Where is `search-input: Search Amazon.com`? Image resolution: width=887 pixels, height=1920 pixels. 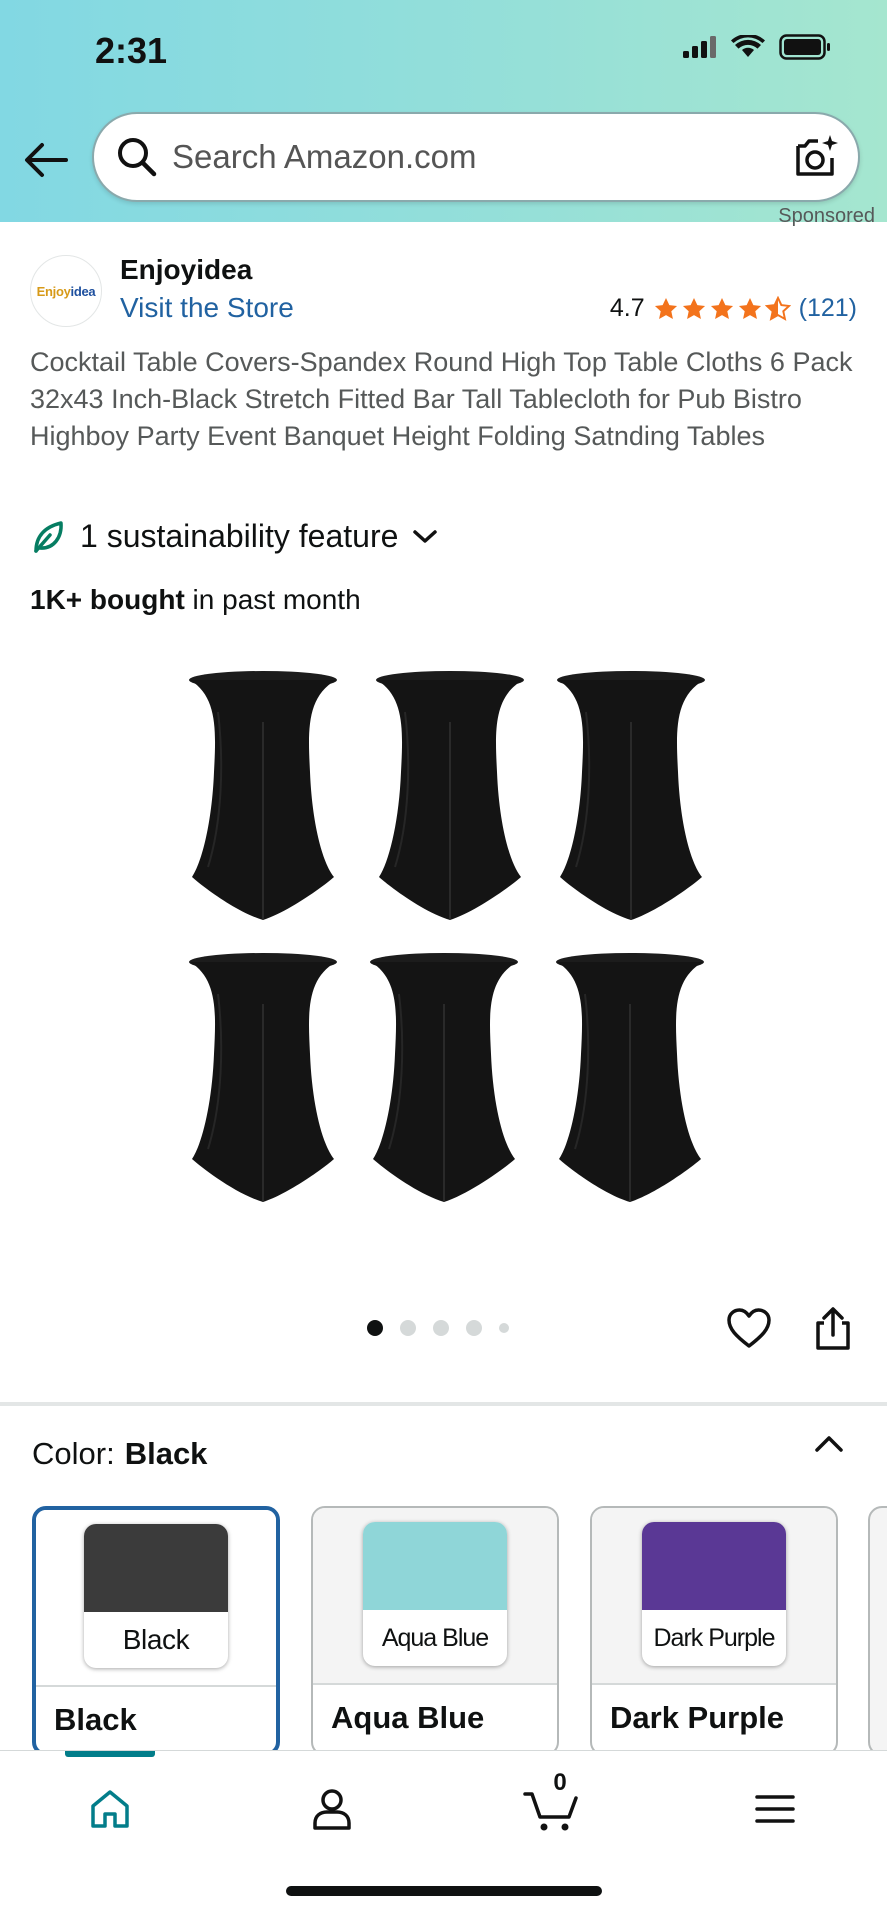 search-input: Search Amazon.com is located at coordinates (324, 157).